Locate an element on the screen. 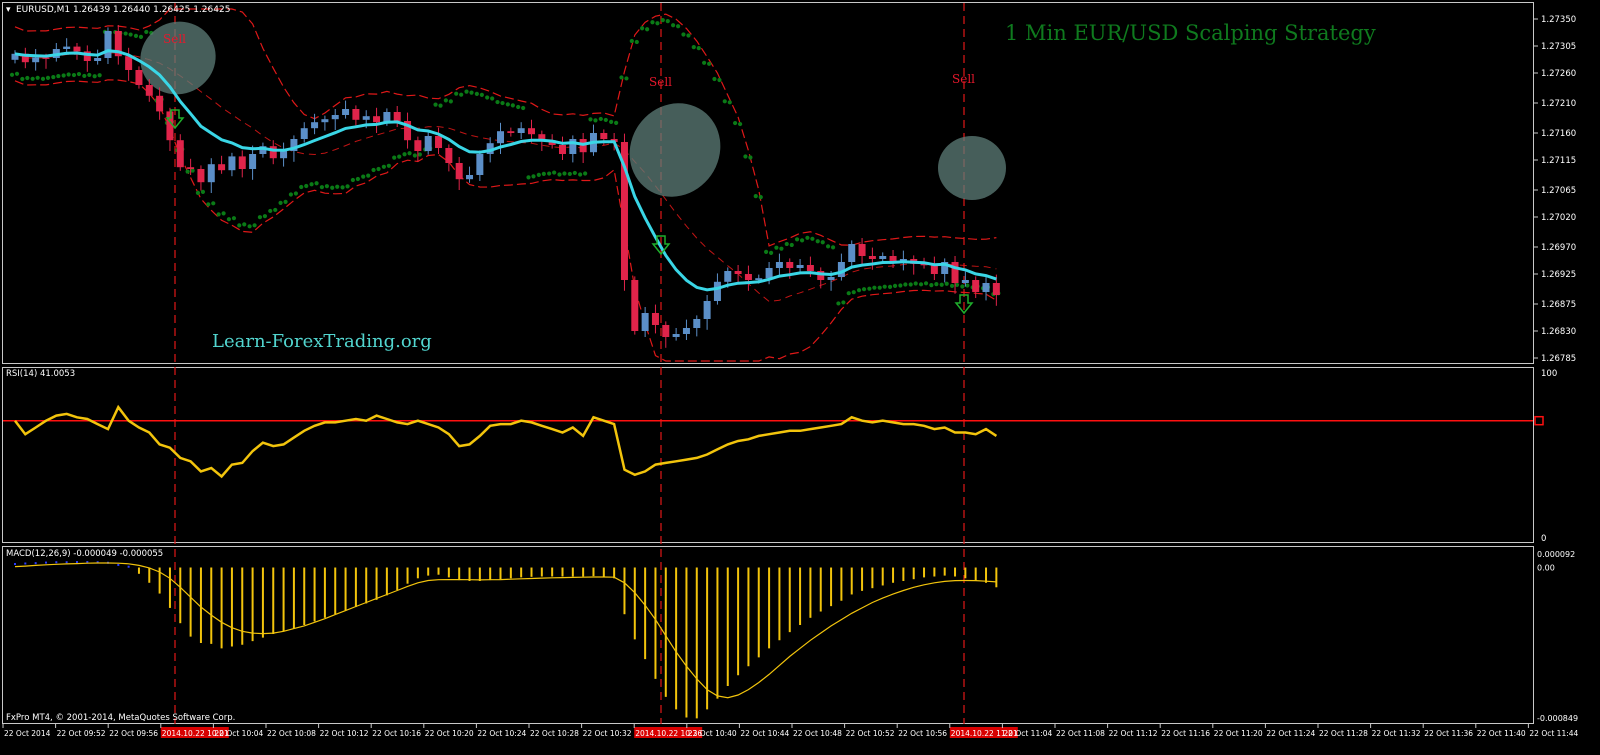 Image resolution: width=1600 pixels, height=755 pixels. price-axis-label: 1.27350 is located at coordinates (1558, 20).